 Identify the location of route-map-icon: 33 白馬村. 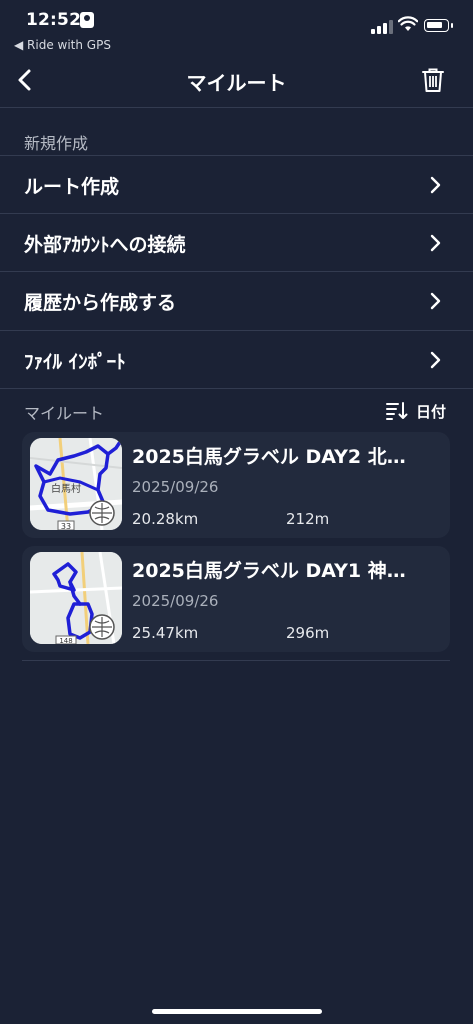
(76, 484).